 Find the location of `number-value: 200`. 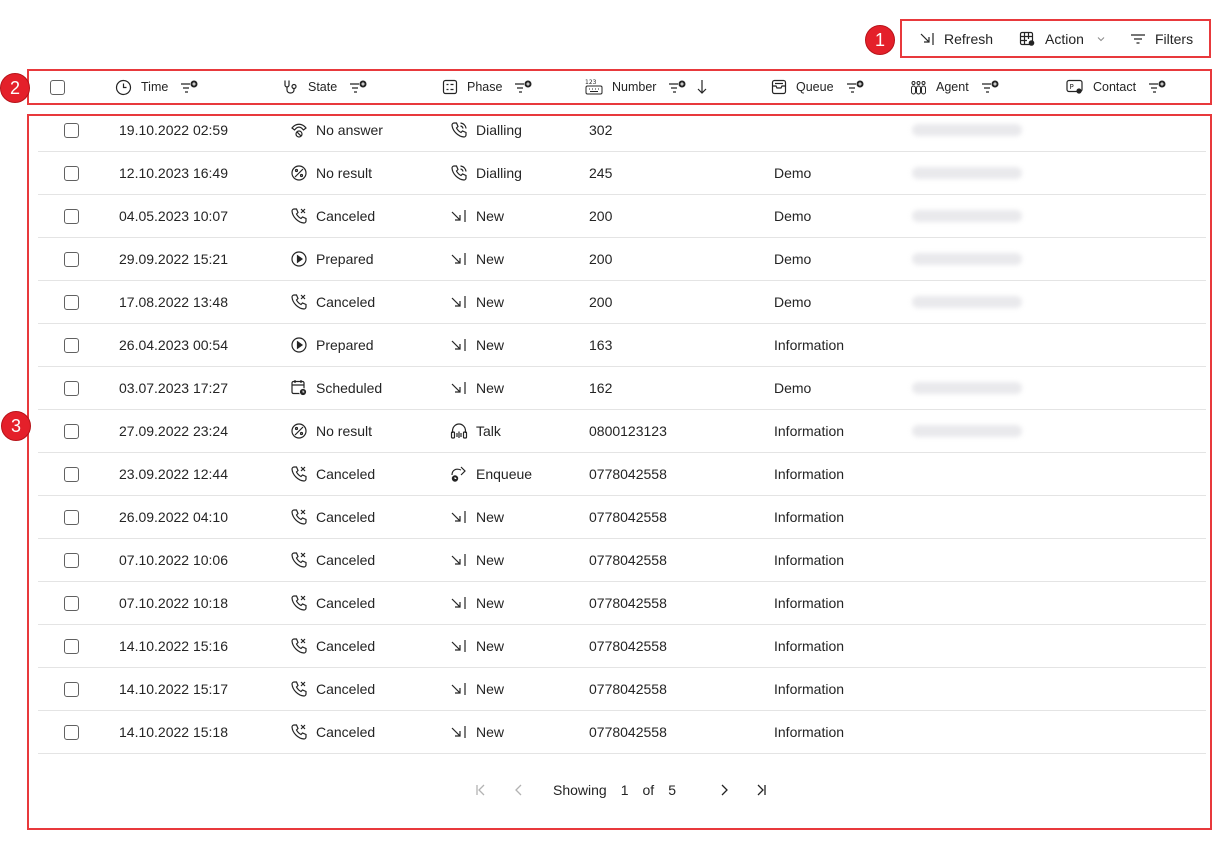

number-value: 200 is located at coordinates (601, 302).